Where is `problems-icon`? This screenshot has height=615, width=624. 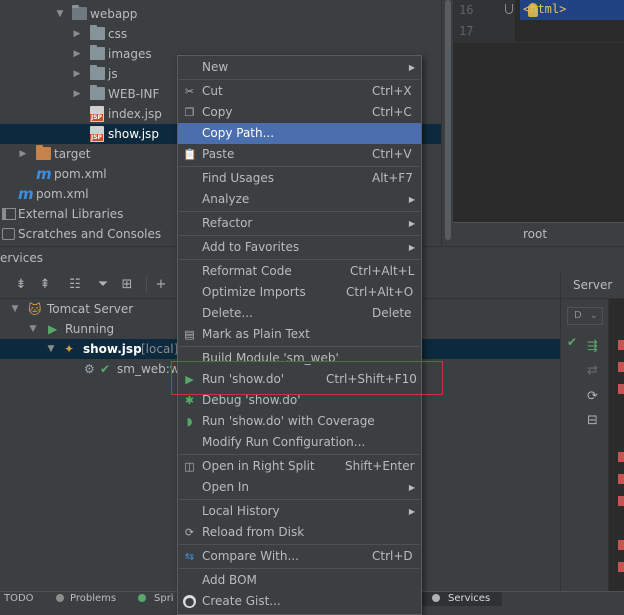
problems-icon is located at coordinates (60, 598).